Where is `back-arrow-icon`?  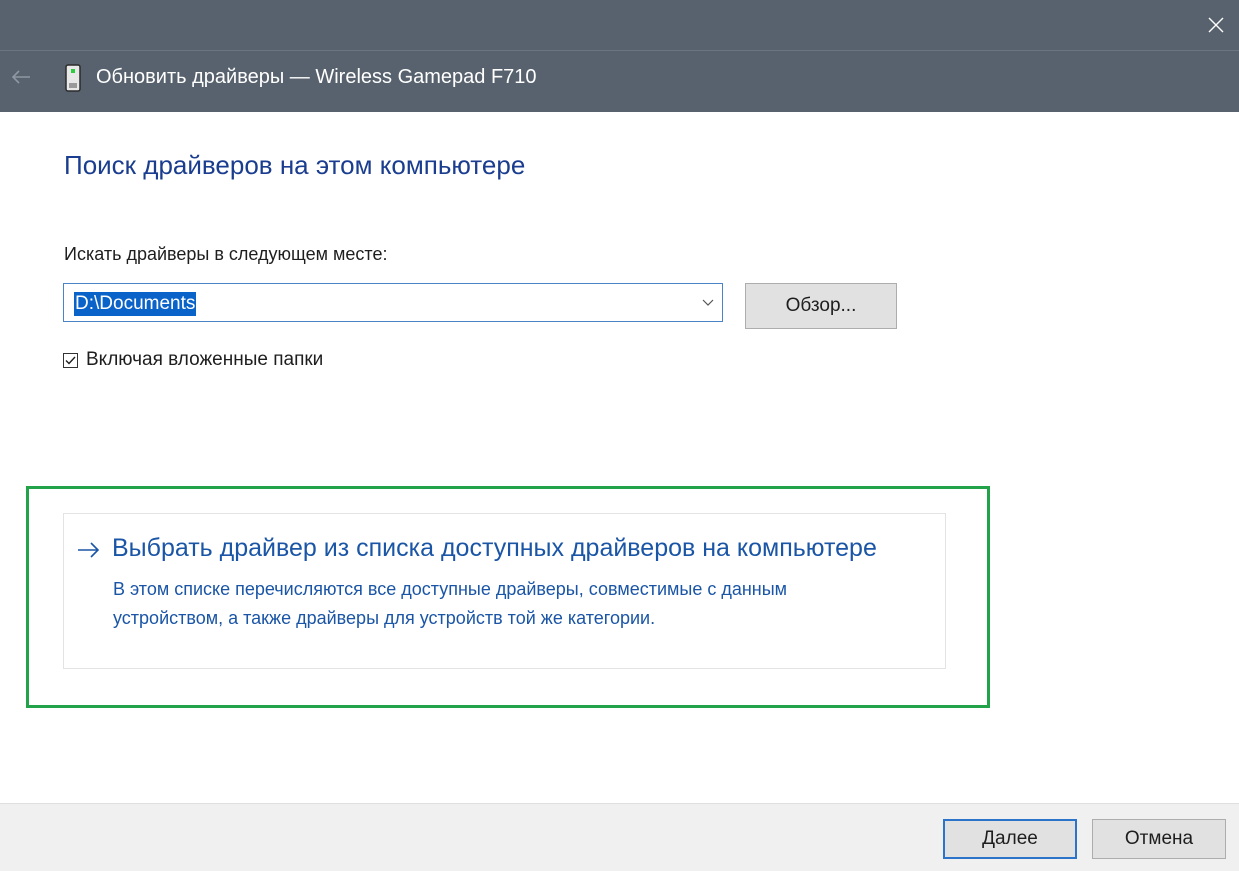 back-arrow-icon is located at coordinates (20, 77).